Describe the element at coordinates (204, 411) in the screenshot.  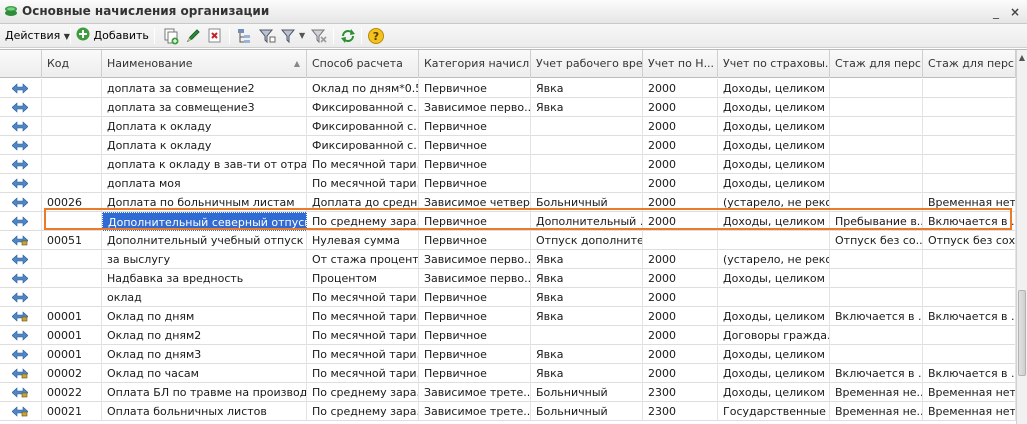
I see `cell-name: Оплата больничных листов` at that location.